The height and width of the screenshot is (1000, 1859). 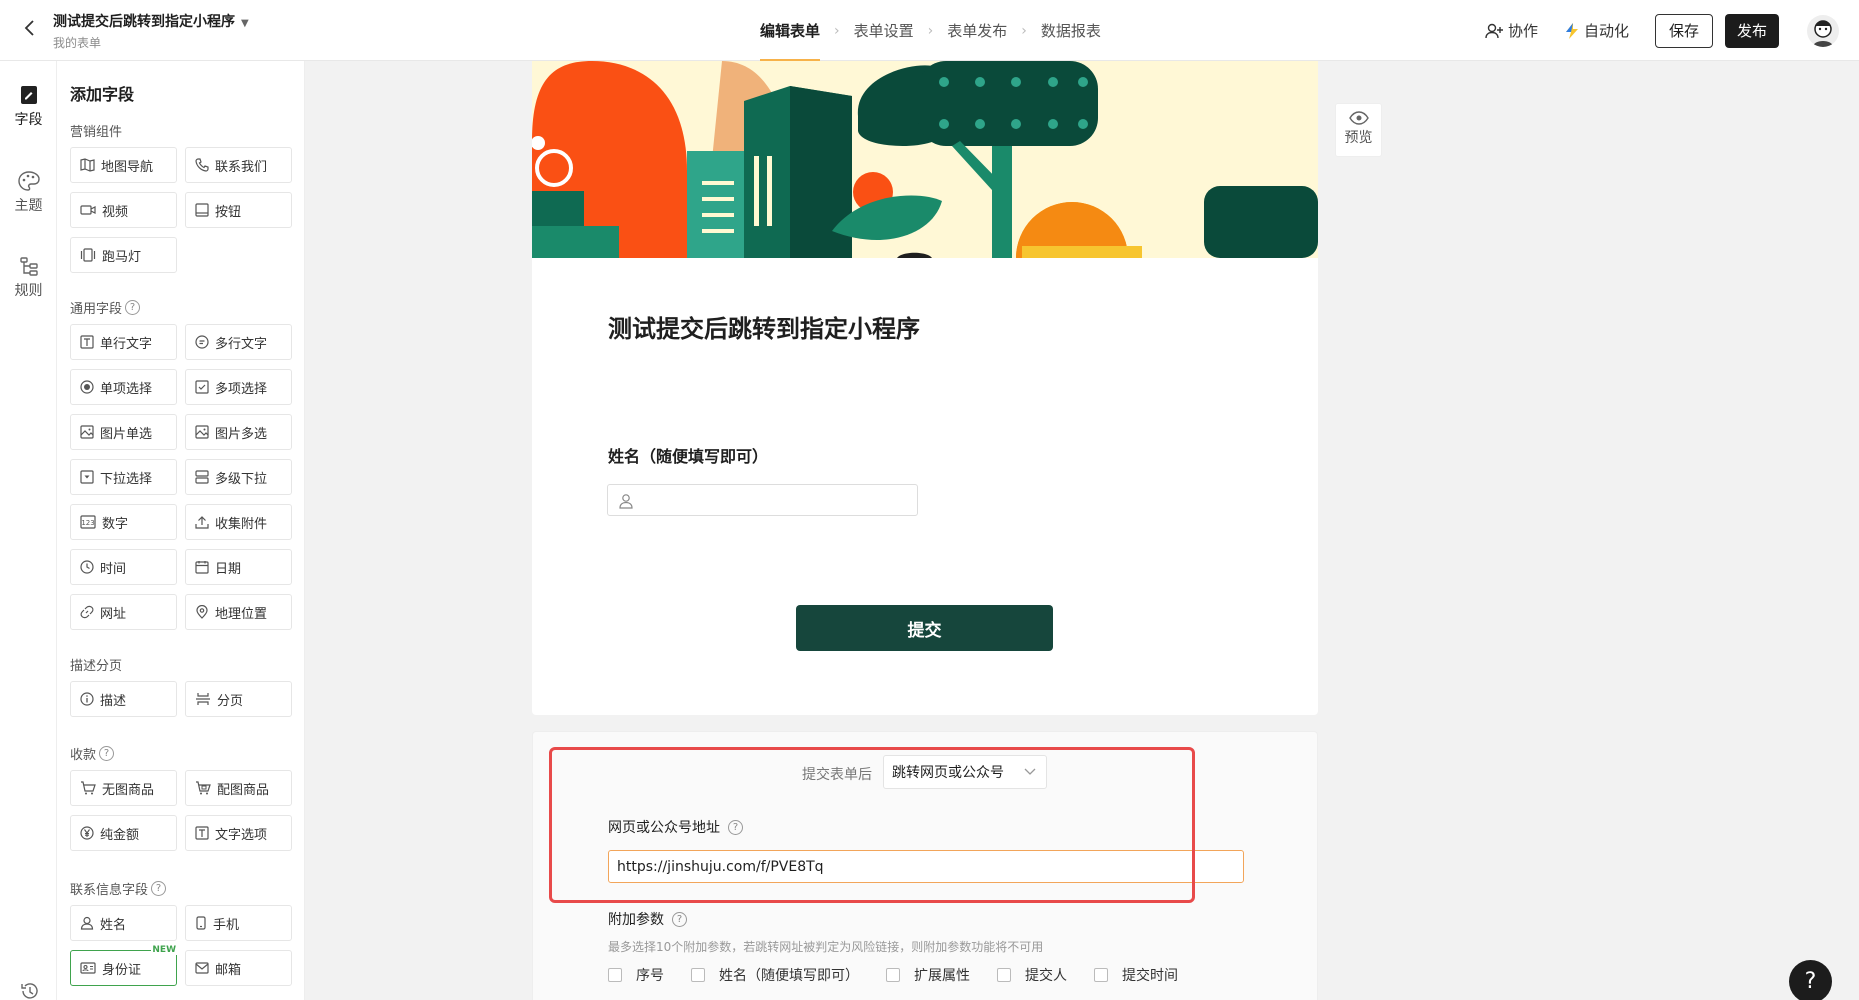 What do you see at coordinates (675, 827) in the screenshot?
I see `url-label: 网页或公众号地址?` at bounding box center [675, 827].